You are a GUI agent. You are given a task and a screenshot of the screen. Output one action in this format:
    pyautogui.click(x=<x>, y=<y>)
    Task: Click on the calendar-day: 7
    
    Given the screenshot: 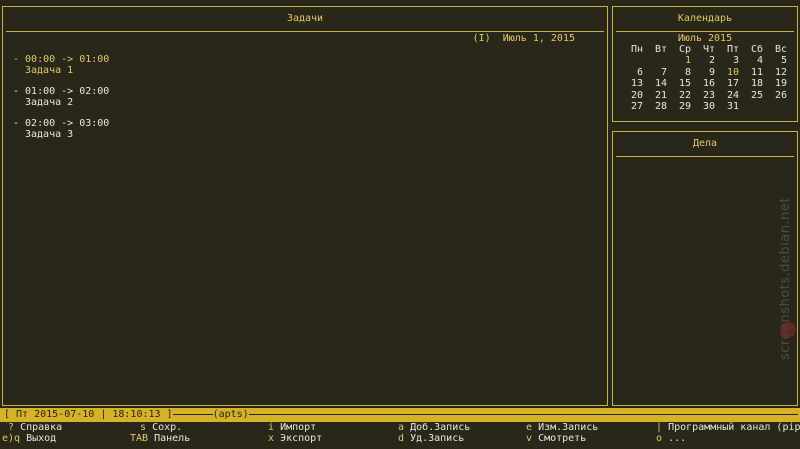 What is the action you would take?
    pyautogui.click(x=656, y=72)
    